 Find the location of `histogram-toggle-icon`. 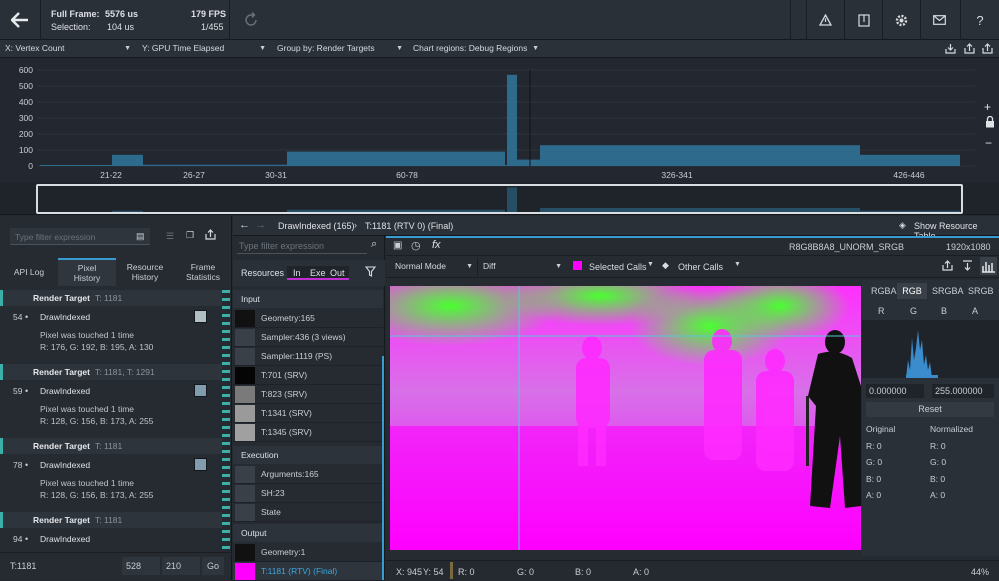

histogram-toggle-icon is located at coordinates (988, 266).